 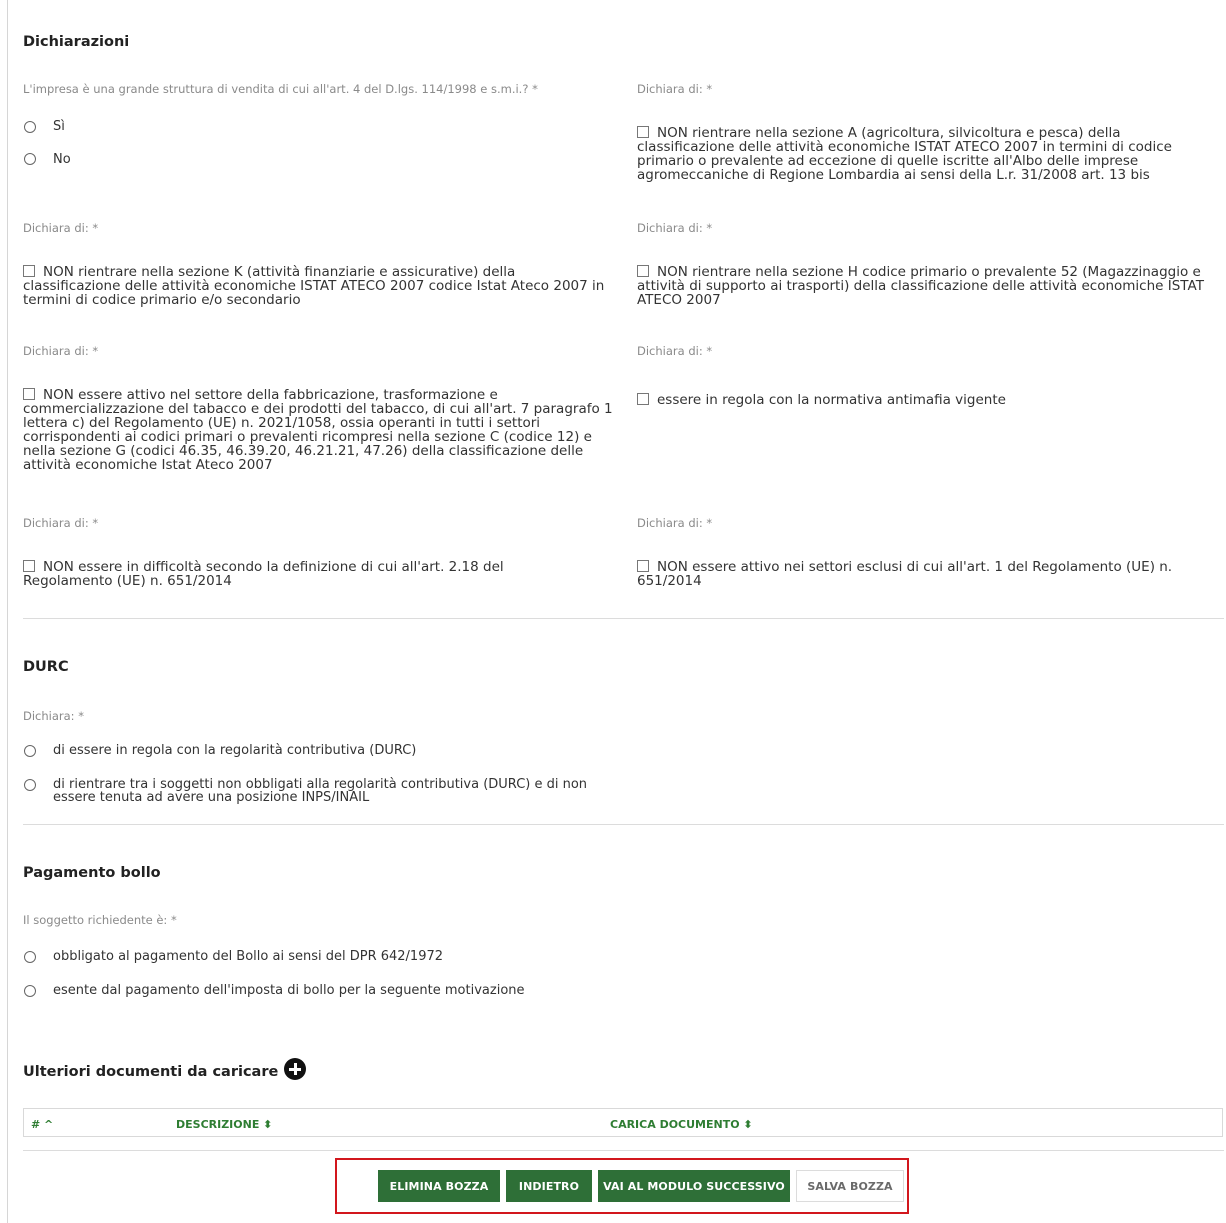 What do you see at coordinates (30, 991) in the screenshot?
I see `radio-bollo-esente` at bounding box center [30, 991].